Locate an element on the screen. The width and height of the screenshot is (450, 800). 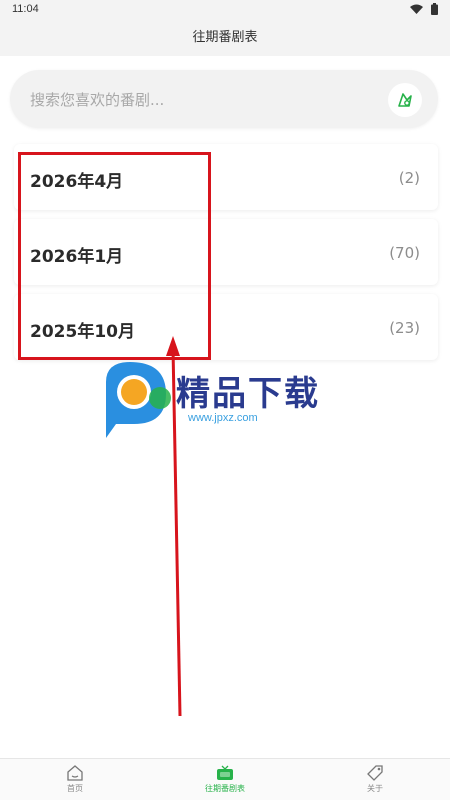
nav-label: 关于 is located at coordinates (375, 788).